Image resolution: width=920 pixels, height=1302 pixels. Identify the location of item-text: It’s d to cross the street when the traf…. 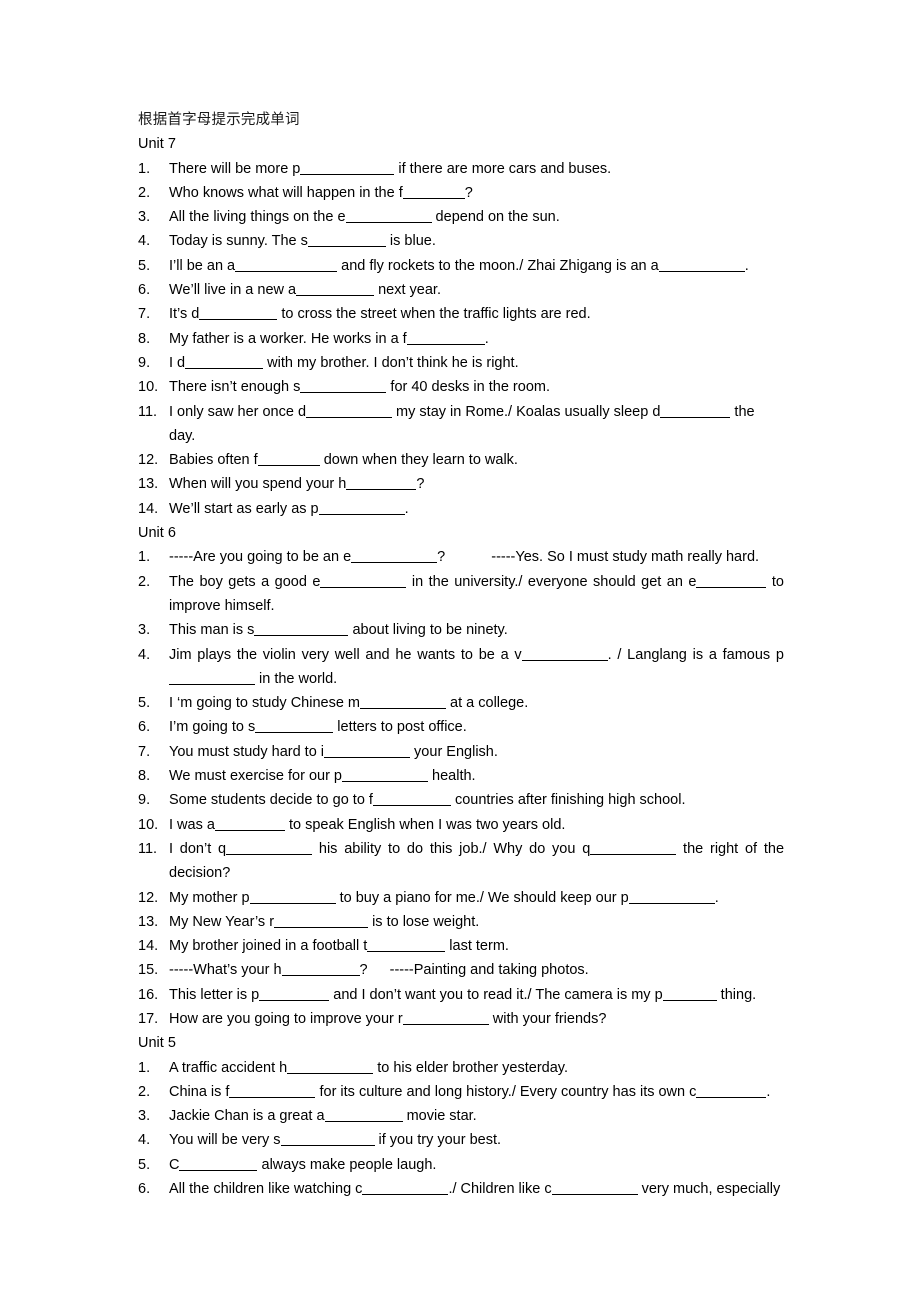
(474, 314).